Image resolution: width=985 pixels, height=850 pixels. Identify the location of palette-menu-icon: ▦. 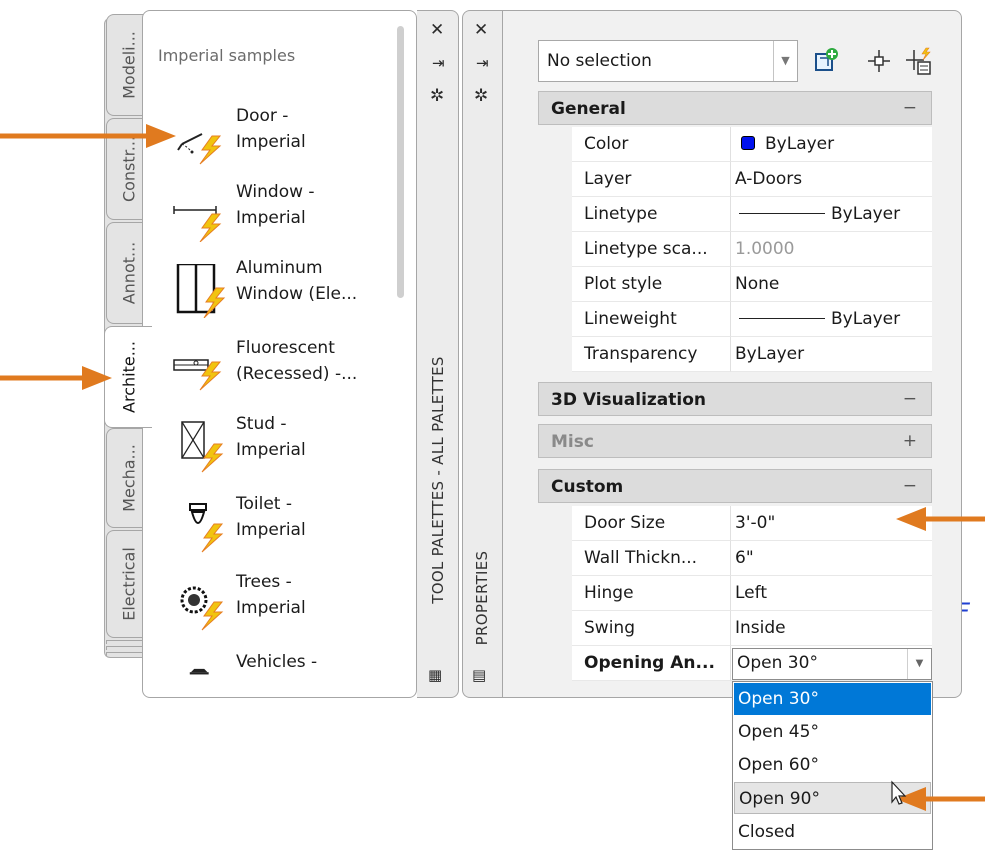
(435, 675).